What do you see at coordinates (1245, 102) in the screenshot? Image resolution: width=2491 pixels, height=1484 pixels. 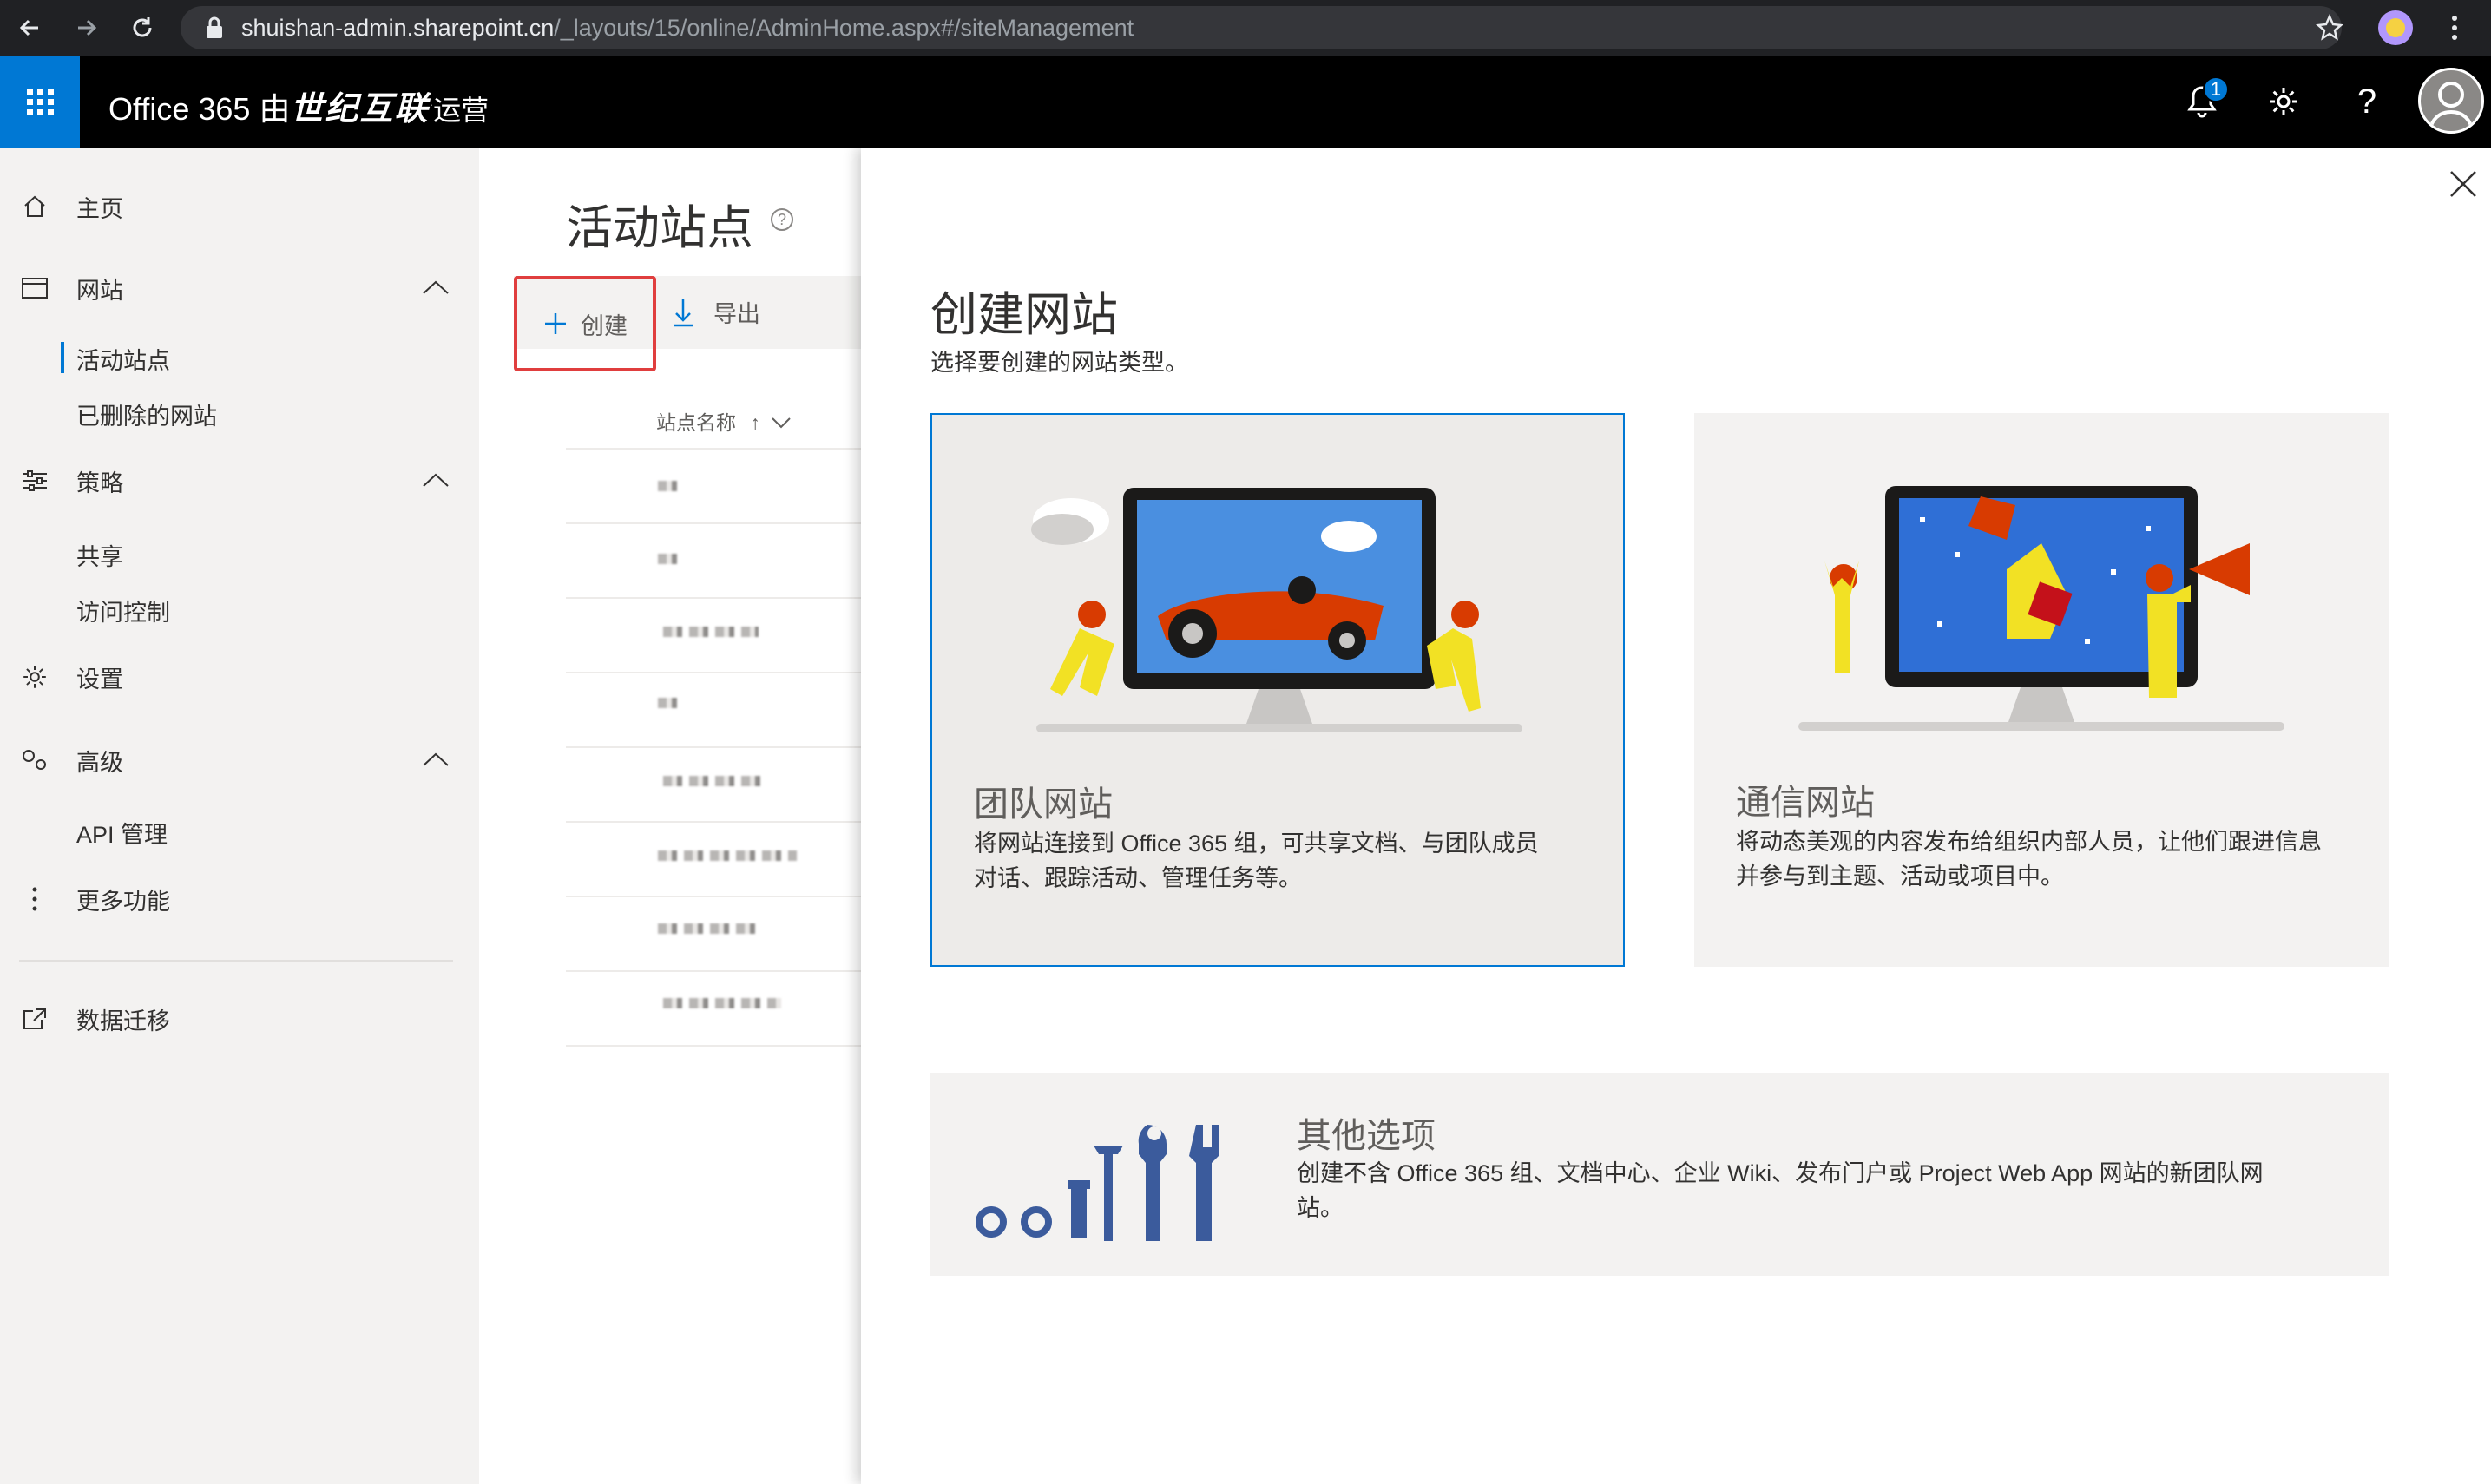 I see `suite-header: Office 365 由世纪互联·运营 1 ?` at bounding box center [1245, 102].